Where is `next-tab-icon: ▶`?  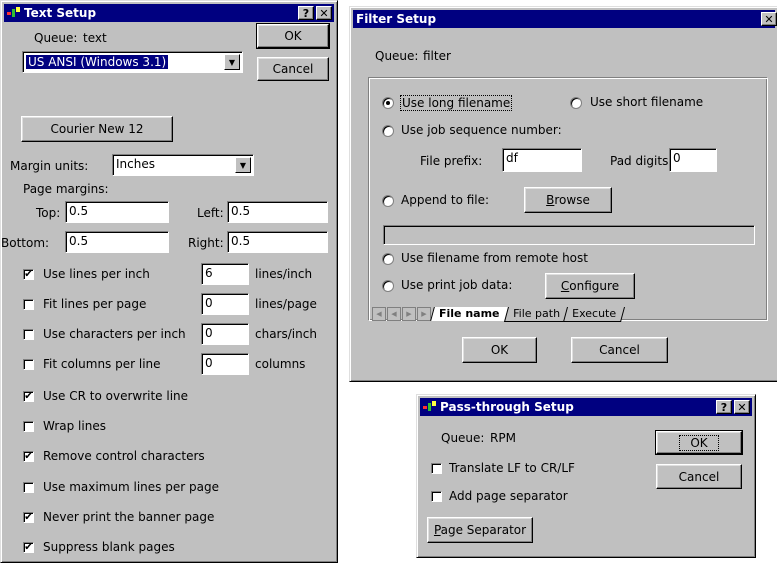 next-tab-icon: ▶ is located at coordinates (409, 314).